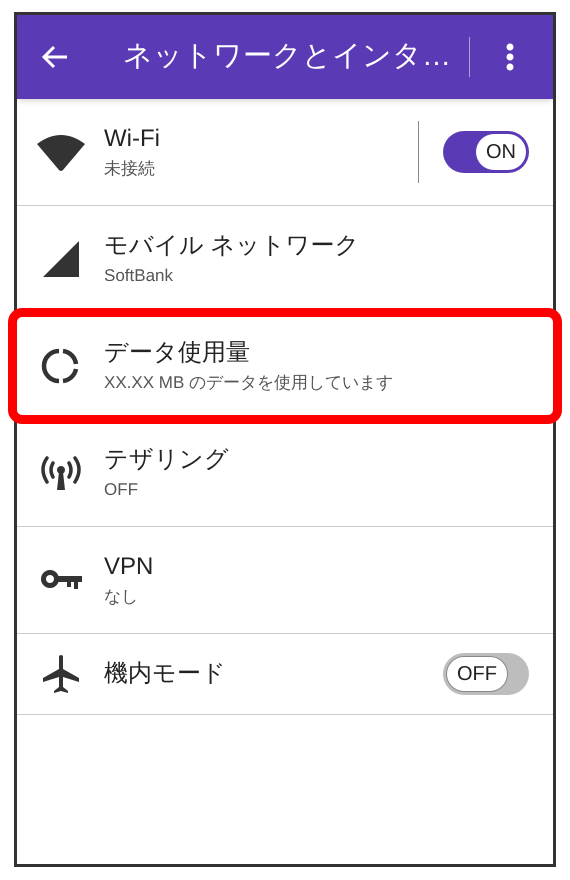 This screenshot has width=570, height=880. I want to click on item-subtitle: OFF, so click(121, 490).